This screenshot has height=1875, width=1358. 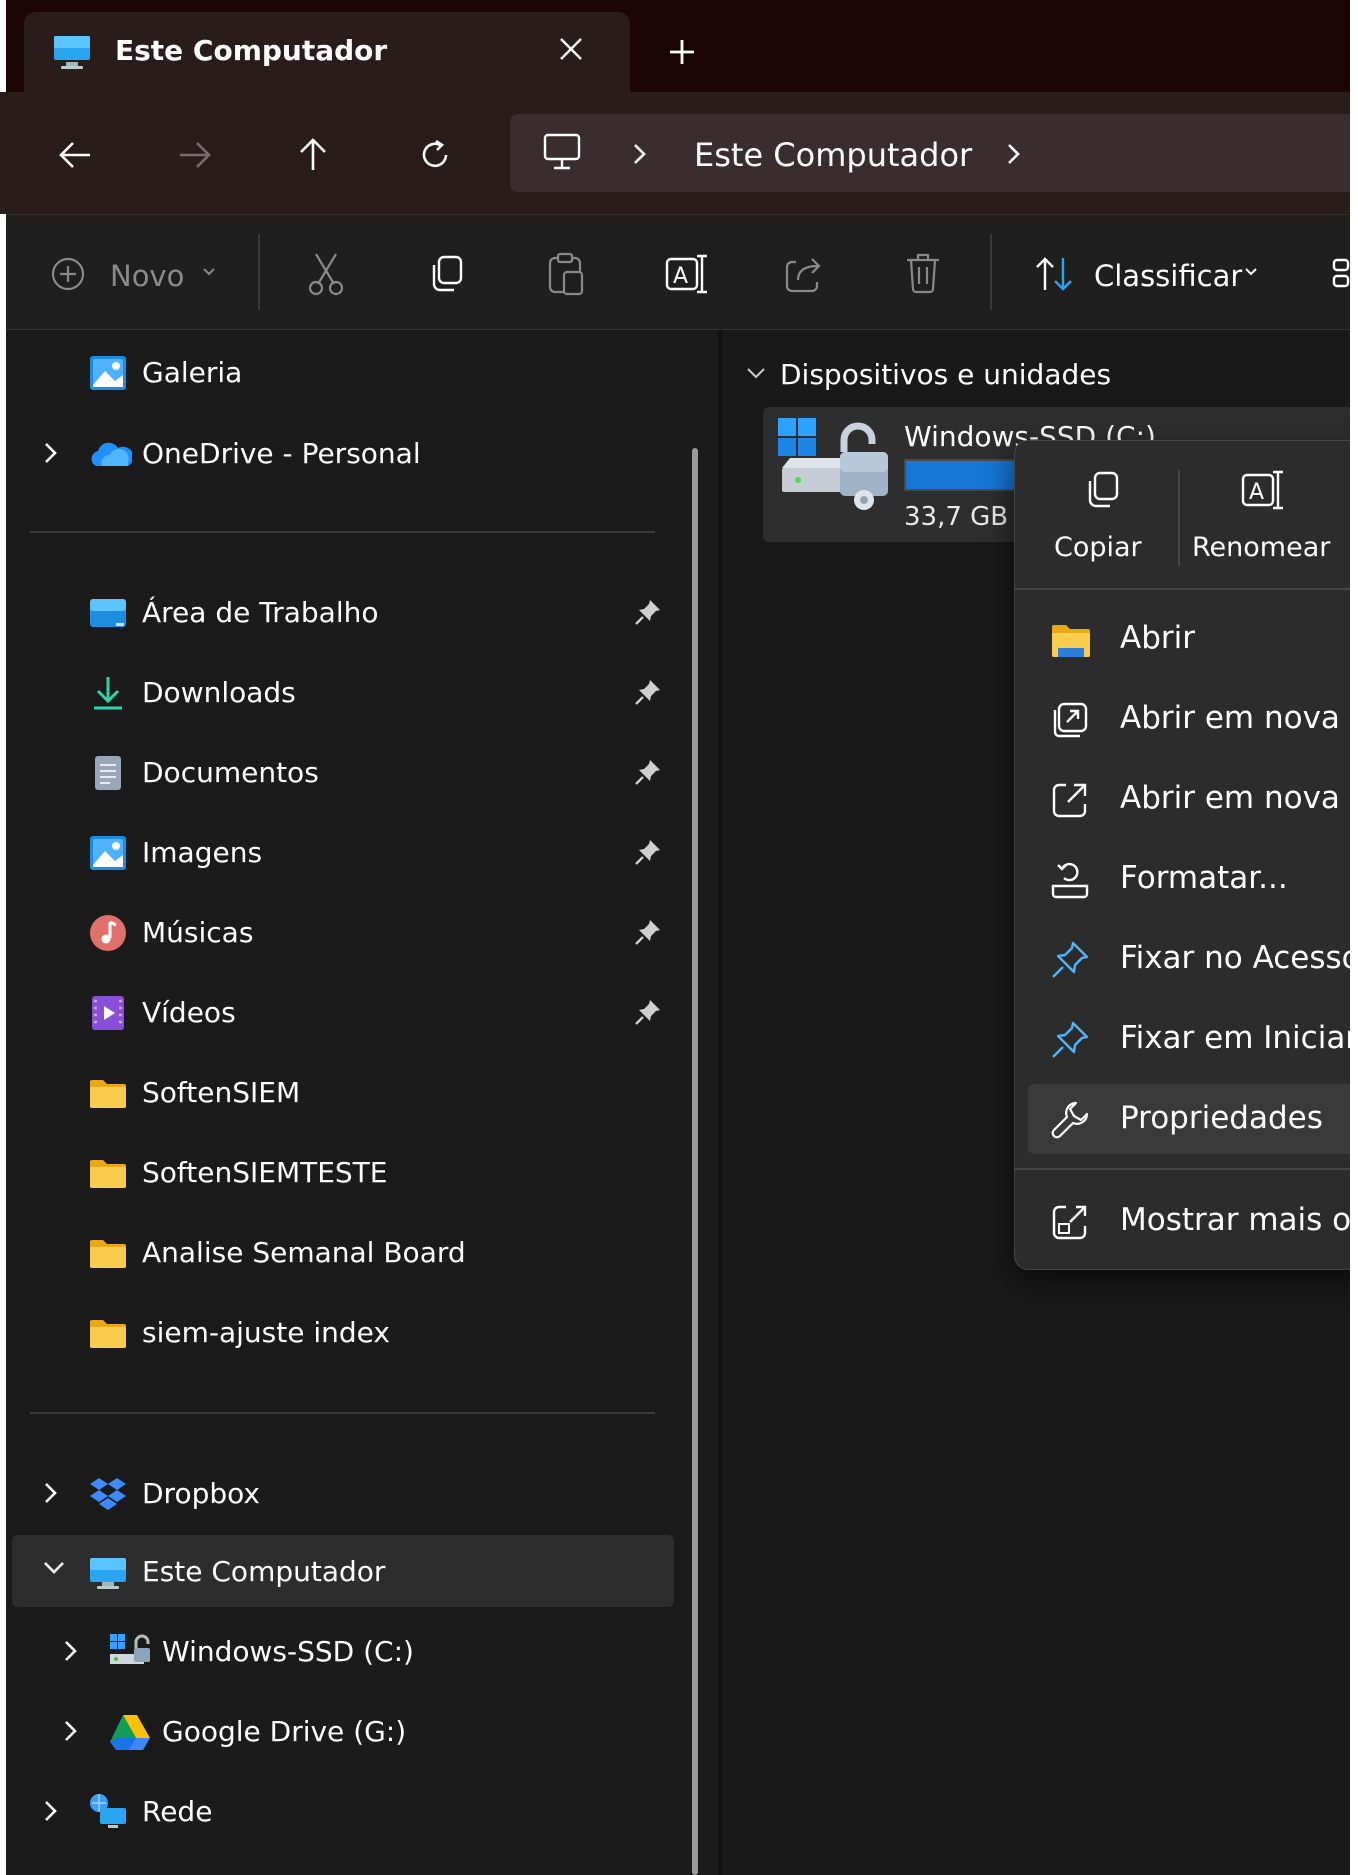 I want to click on sidebar-item-google-drive: Google Drive (G:), so click(x=343, y=1731).